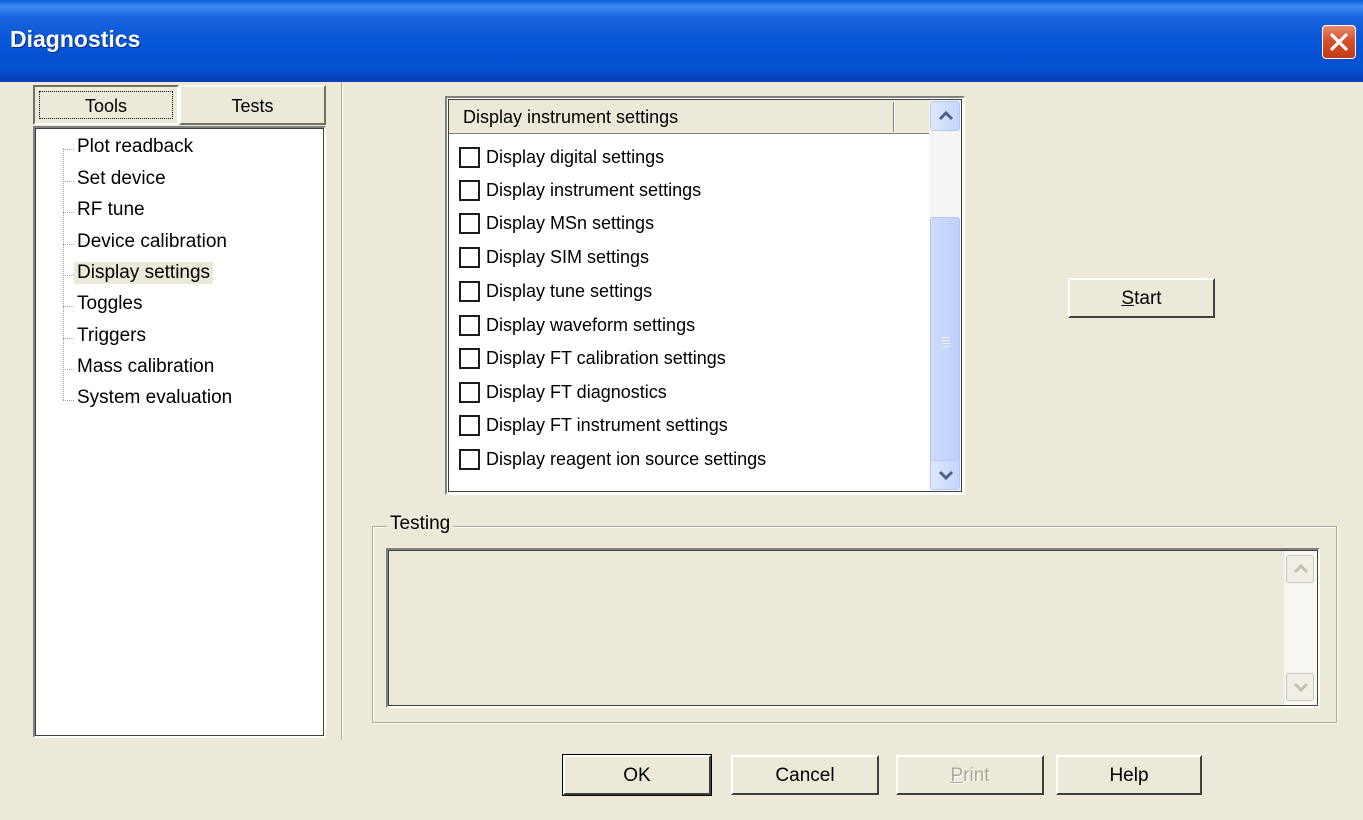 The height and width of the screenshot is (820, 1363). I want to click on tree-item-triggers: Triggers, so click(111, 336).